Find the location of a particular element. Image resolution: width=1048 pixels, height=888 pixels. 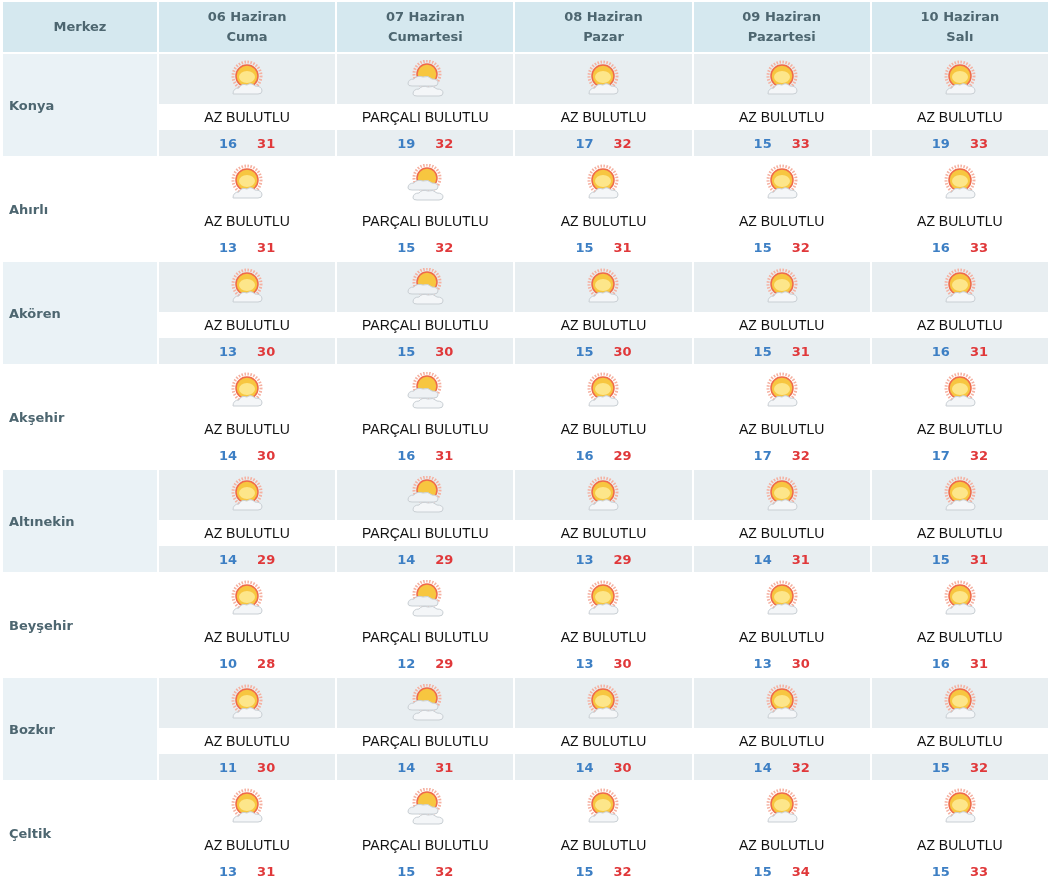

min-temperature: 12 is located at coordinates (406, 663).